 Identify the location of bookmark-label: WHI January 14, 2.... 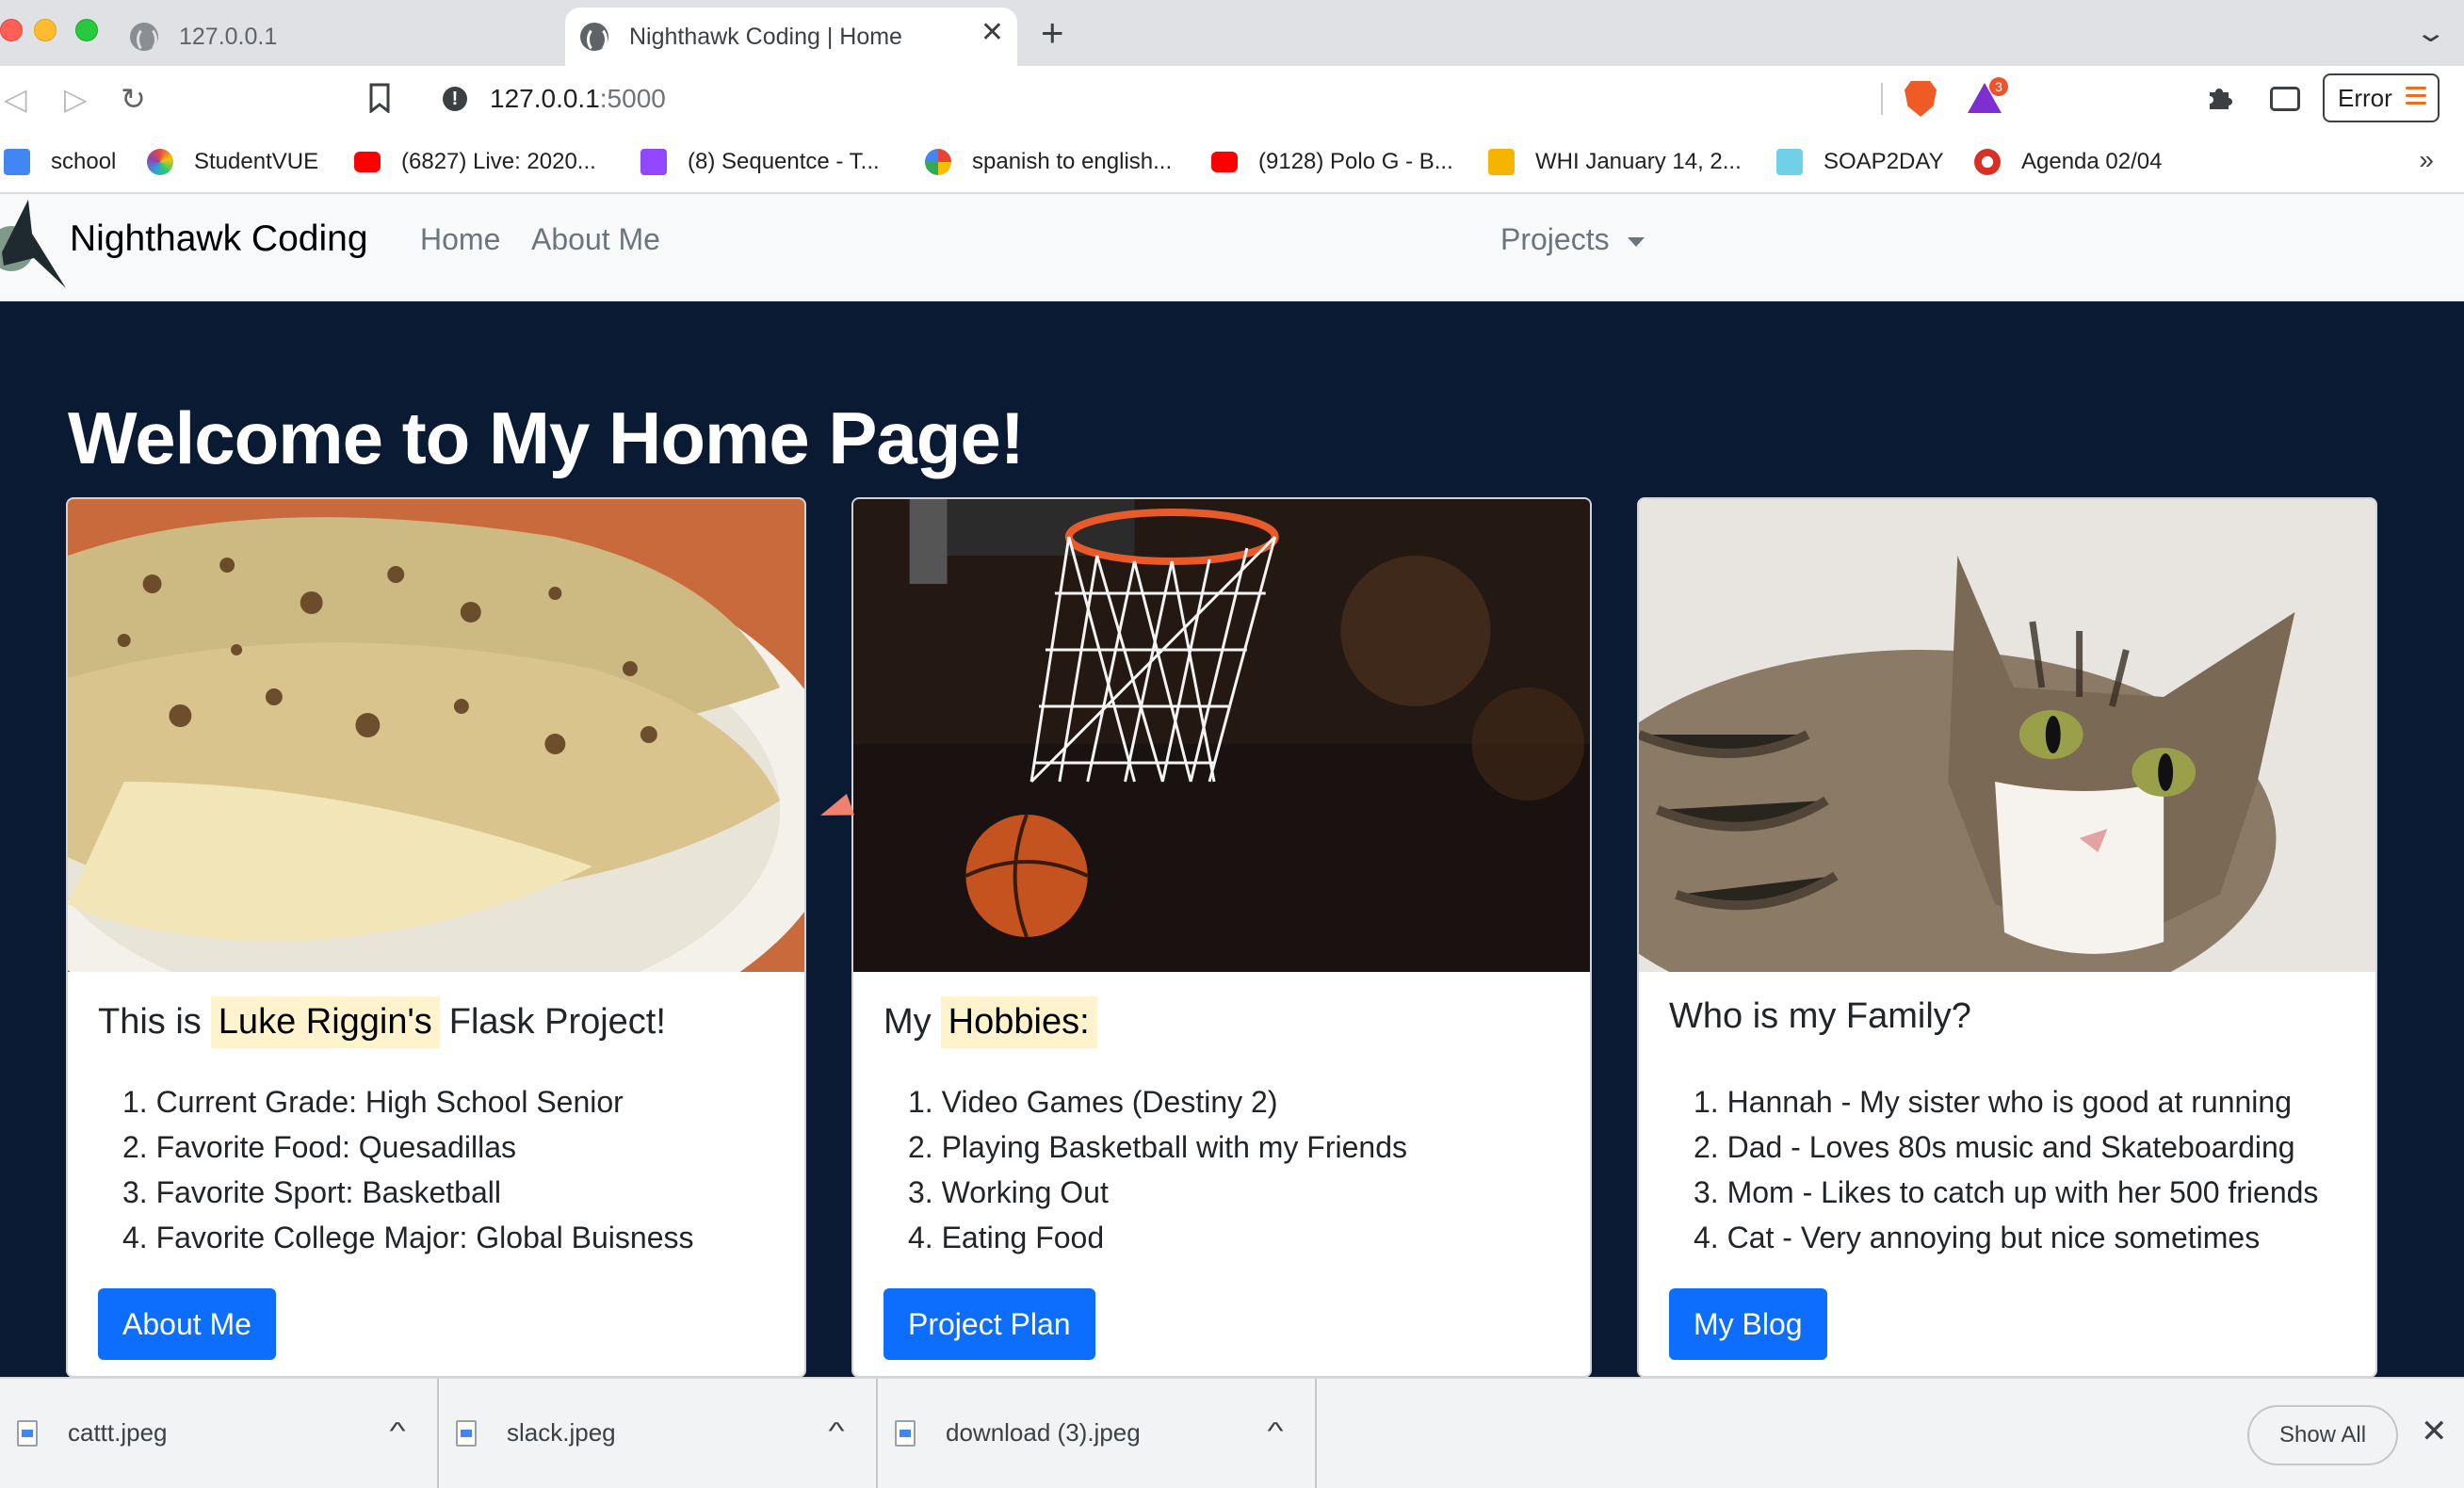
(1638, 161).